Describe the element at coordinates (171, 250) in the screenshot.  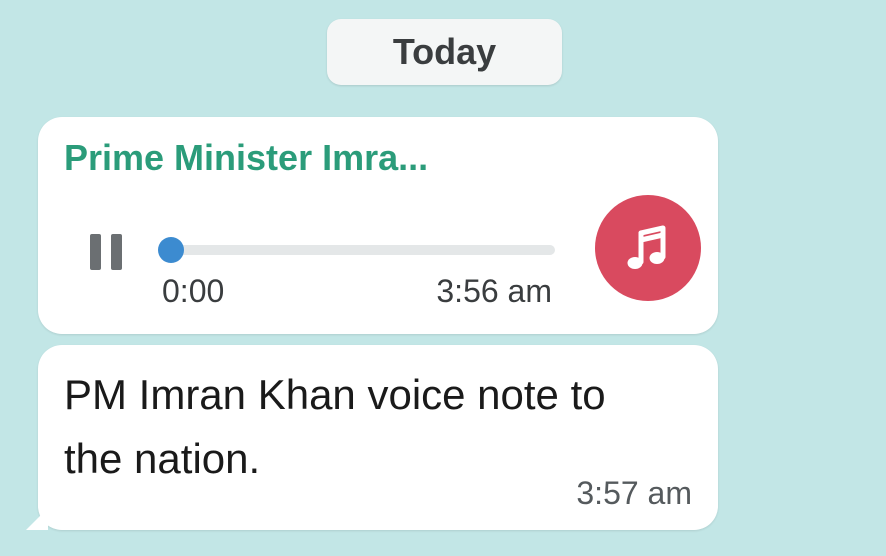
I see `audio-scrubber-thumb` at that location.